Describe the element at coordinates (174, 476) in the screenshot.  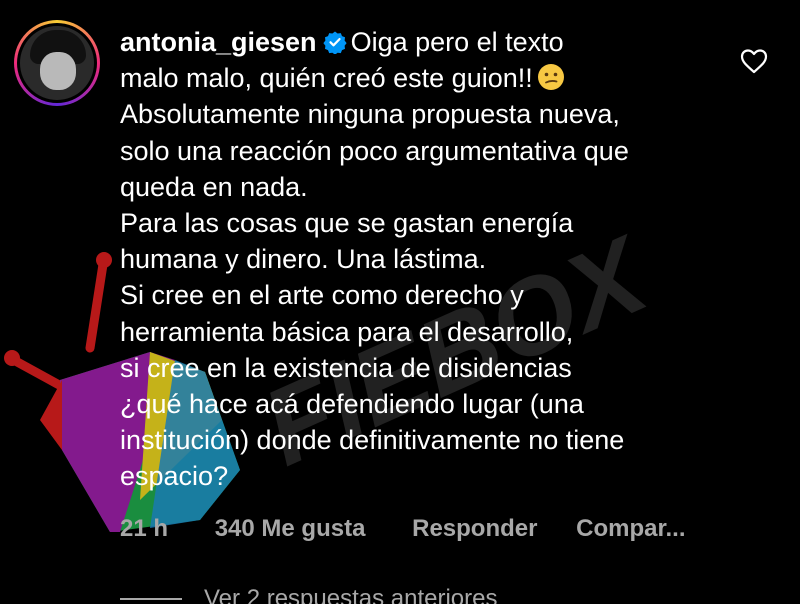
I see `comment-line-13: espacio?` at that location.